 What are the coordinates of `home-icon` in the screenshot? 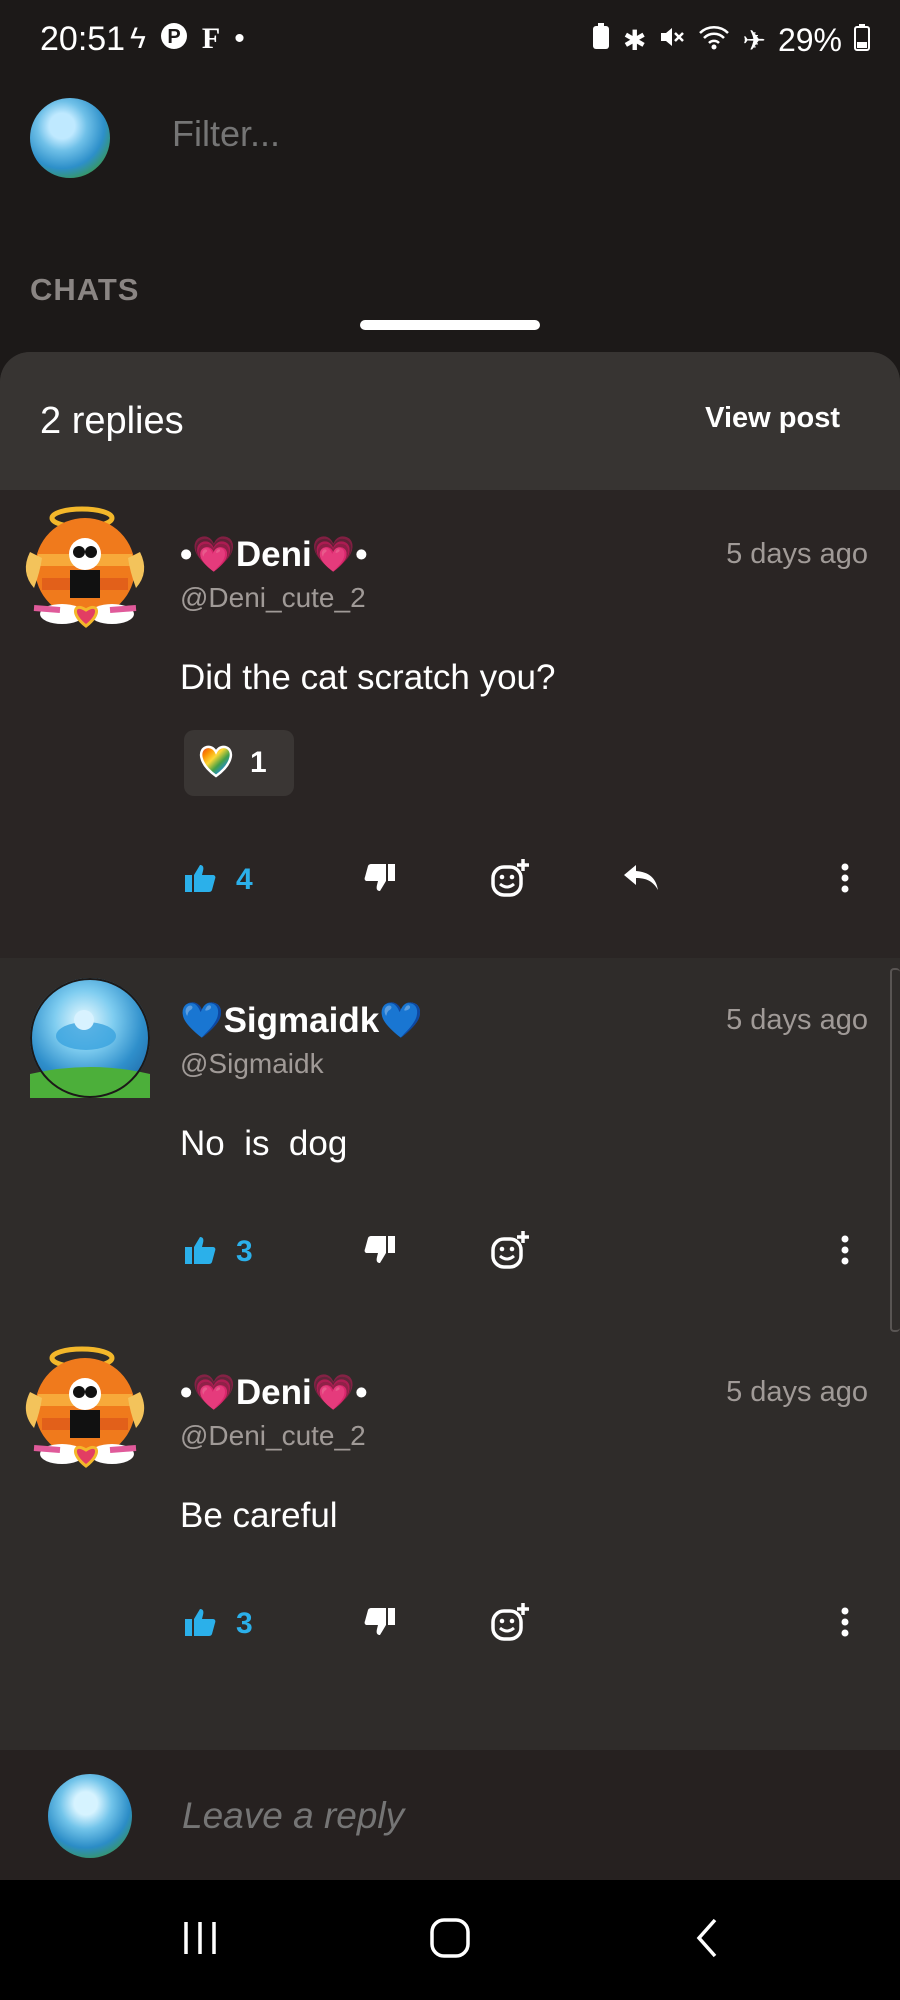 It's located at (450, 1940).